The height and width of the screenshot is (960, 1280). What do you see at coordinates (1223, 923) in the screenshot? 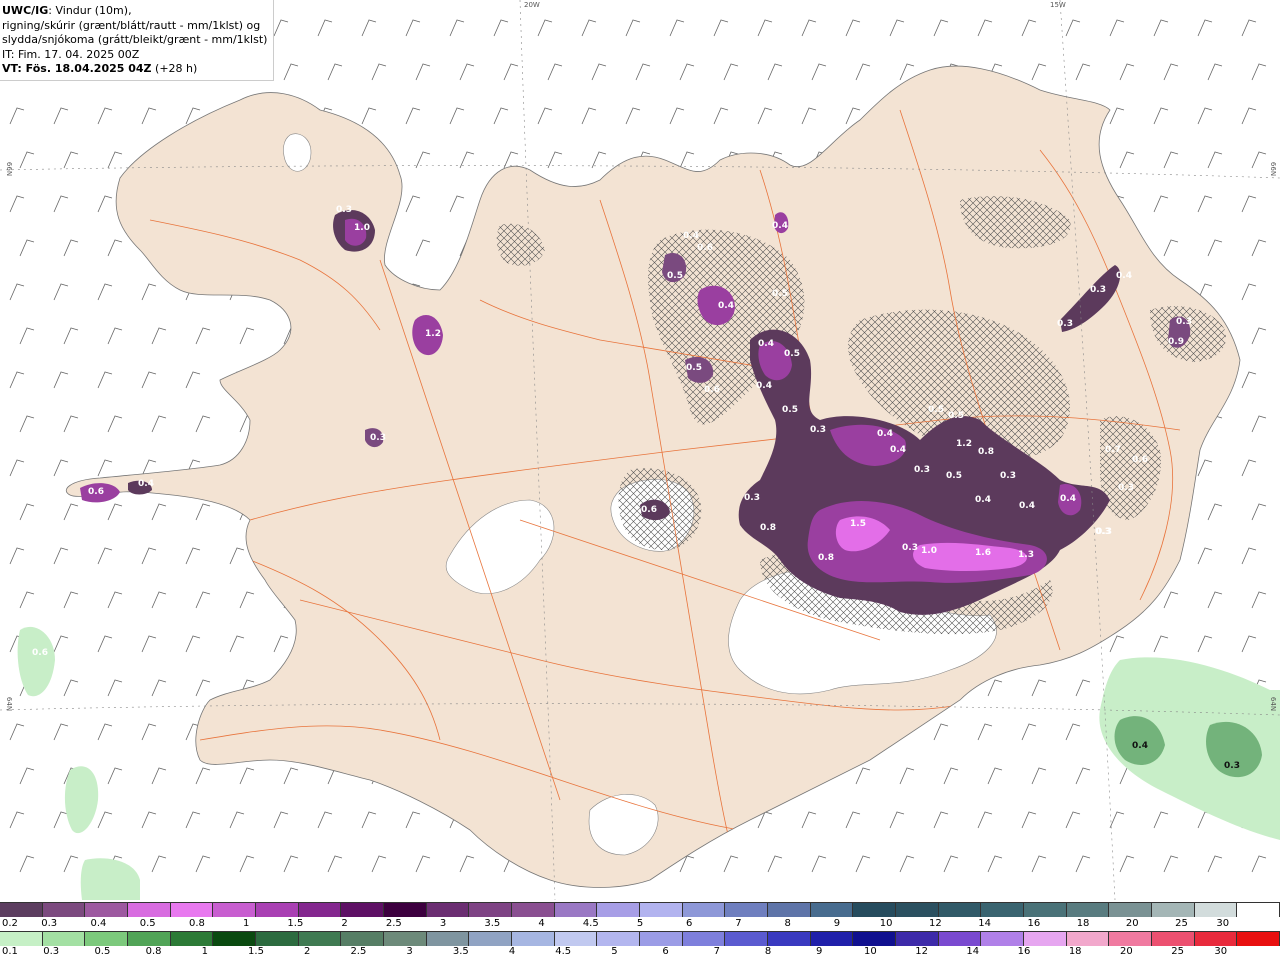
I see `legend-tick-label: 30` at bounding box center [1223, 923].